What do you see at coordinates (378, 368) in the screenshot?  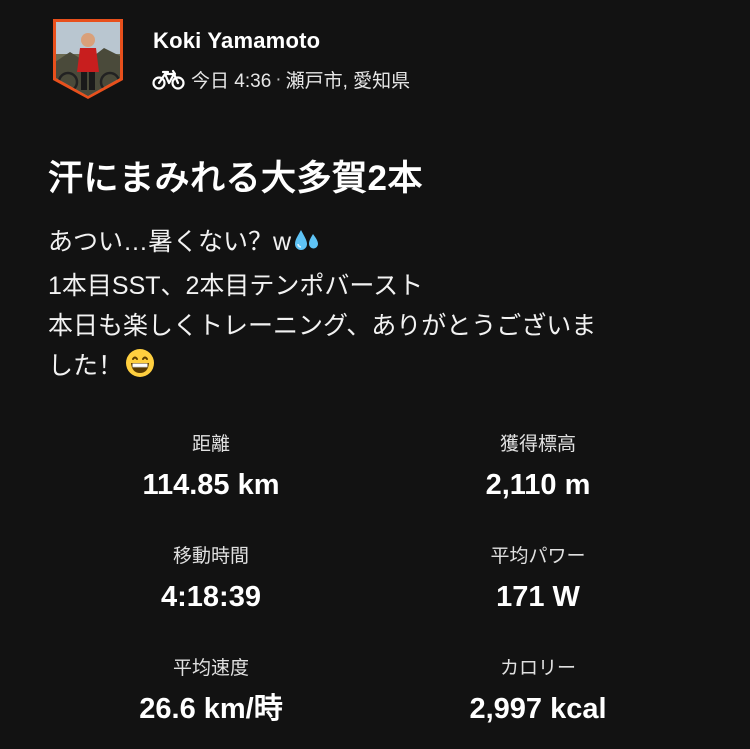 I see `description-line: した！` at bounding box center [378, 368].